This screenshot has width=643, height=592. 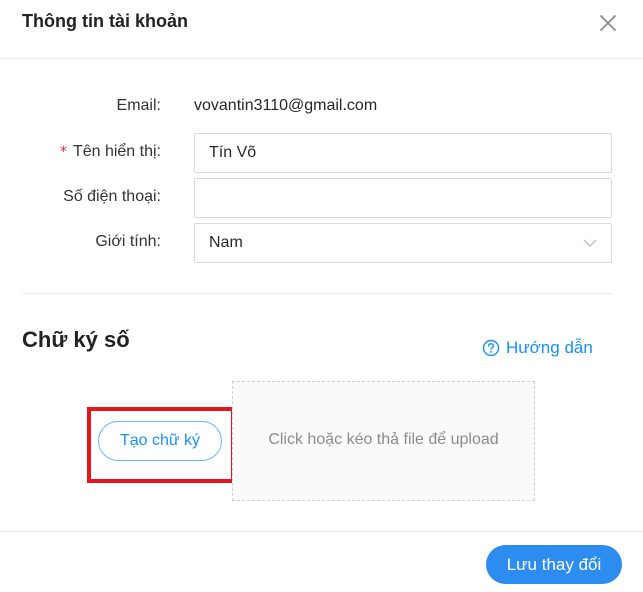 I want to click on display-name-label: * Tên hiển thị:, so click(x=110, y=152).